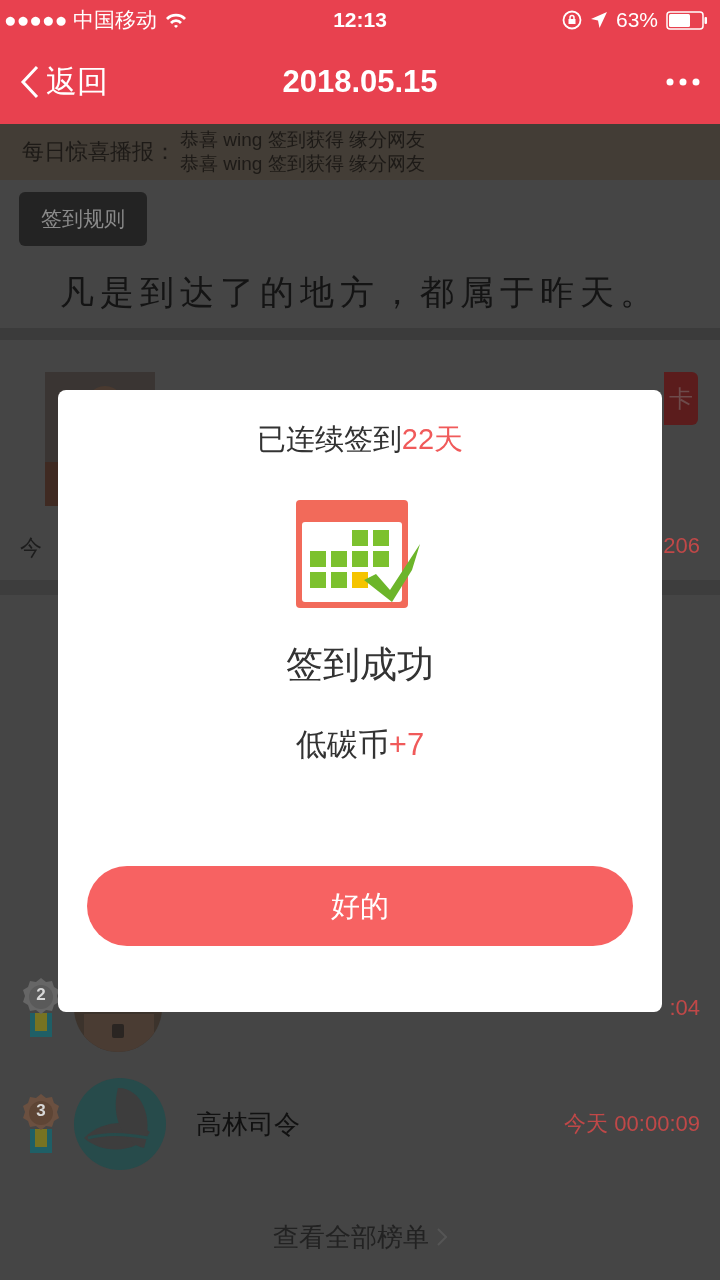  What do you see at coordinates (360, 81) in the screenshot?
I see `page-title: 2018.05.15` at bounding box center [360, 81].